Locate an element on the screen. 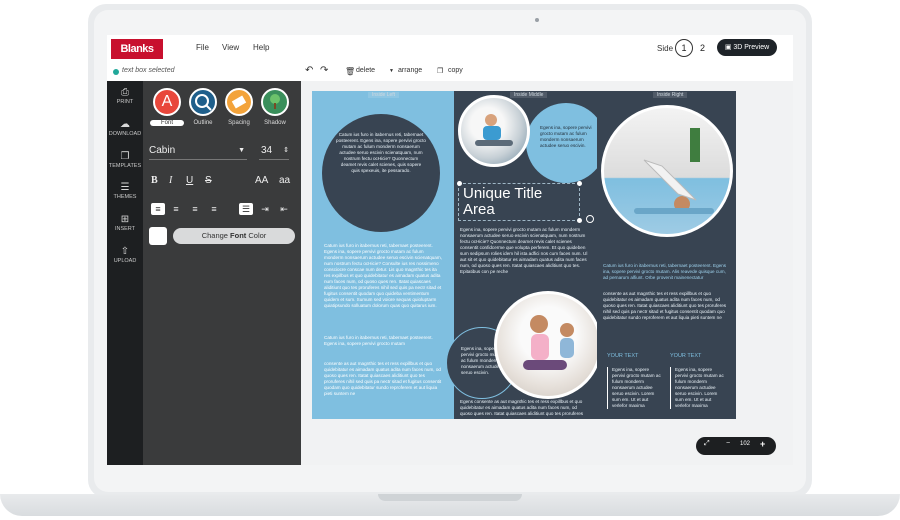 This screenshot has width=900, height=520. align-left-icon: ≡ is located at coordinates (158, 209).